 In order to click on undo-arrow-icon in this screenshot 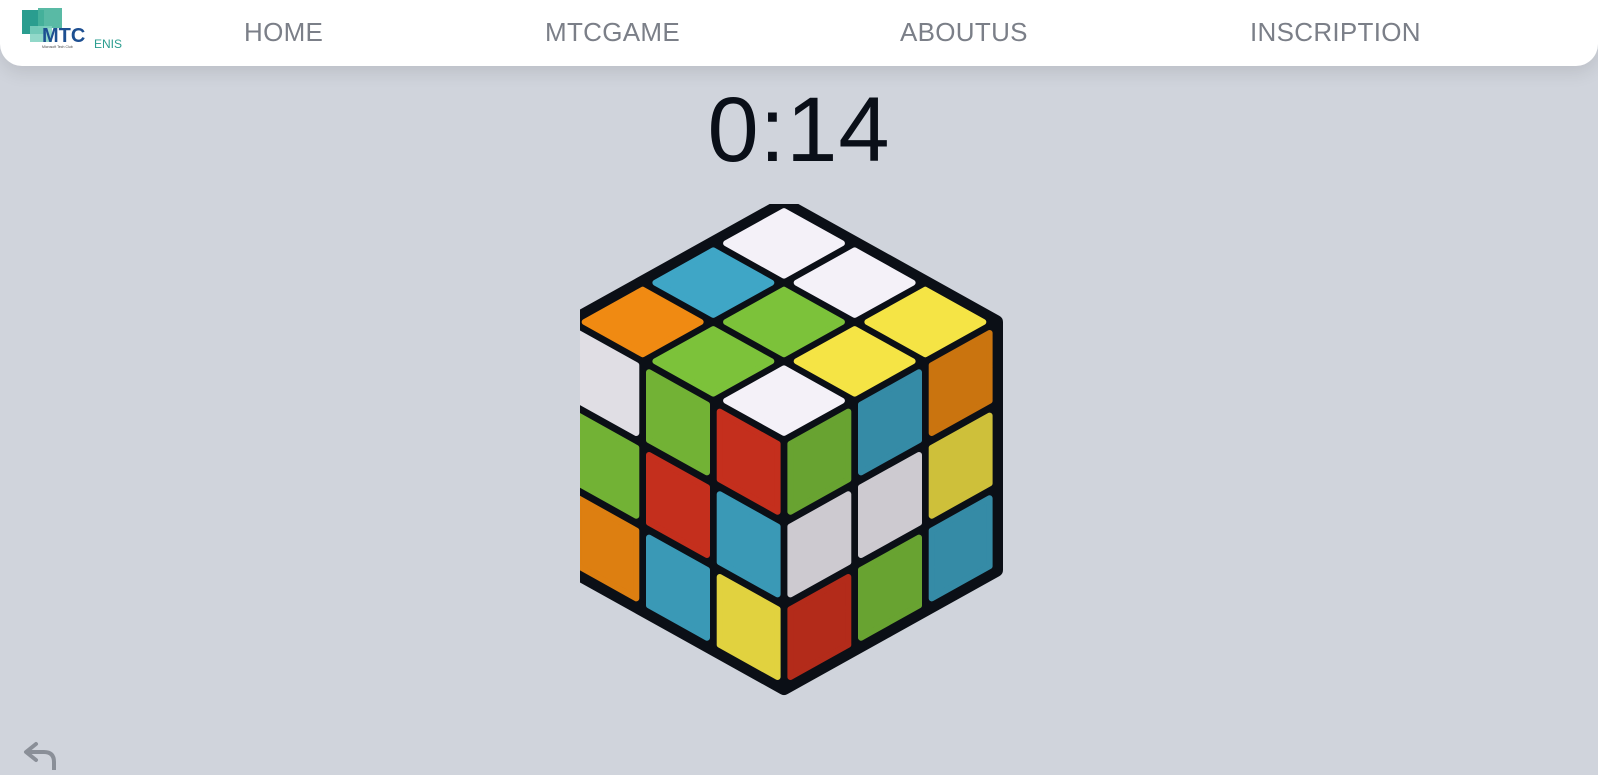, I will do `click(40, 756)`.